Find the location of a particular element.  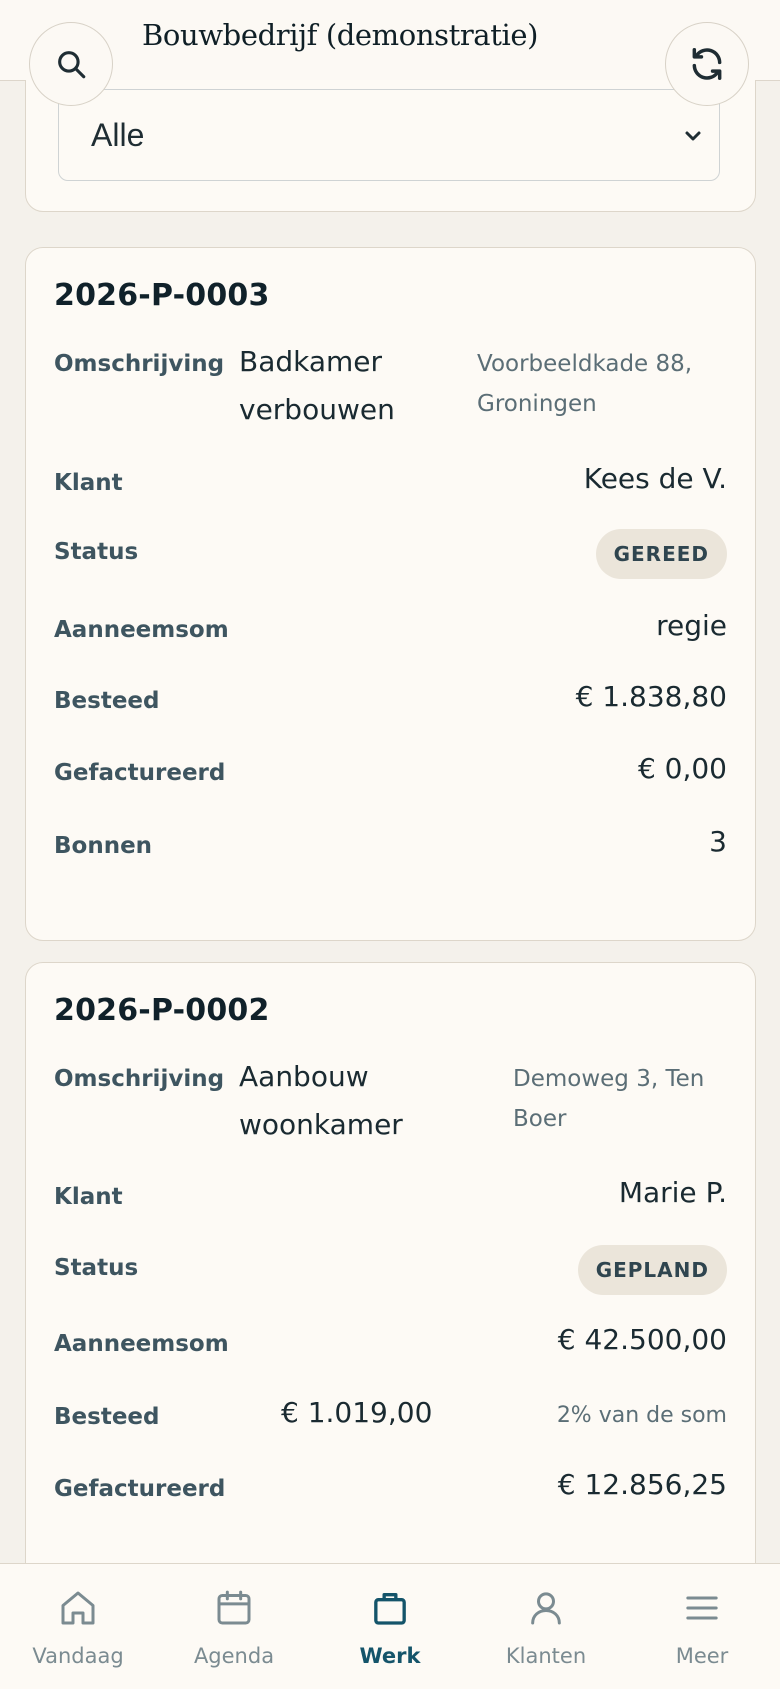

nav-item-agenda: Agenda is located at coordinates (234, 1626).